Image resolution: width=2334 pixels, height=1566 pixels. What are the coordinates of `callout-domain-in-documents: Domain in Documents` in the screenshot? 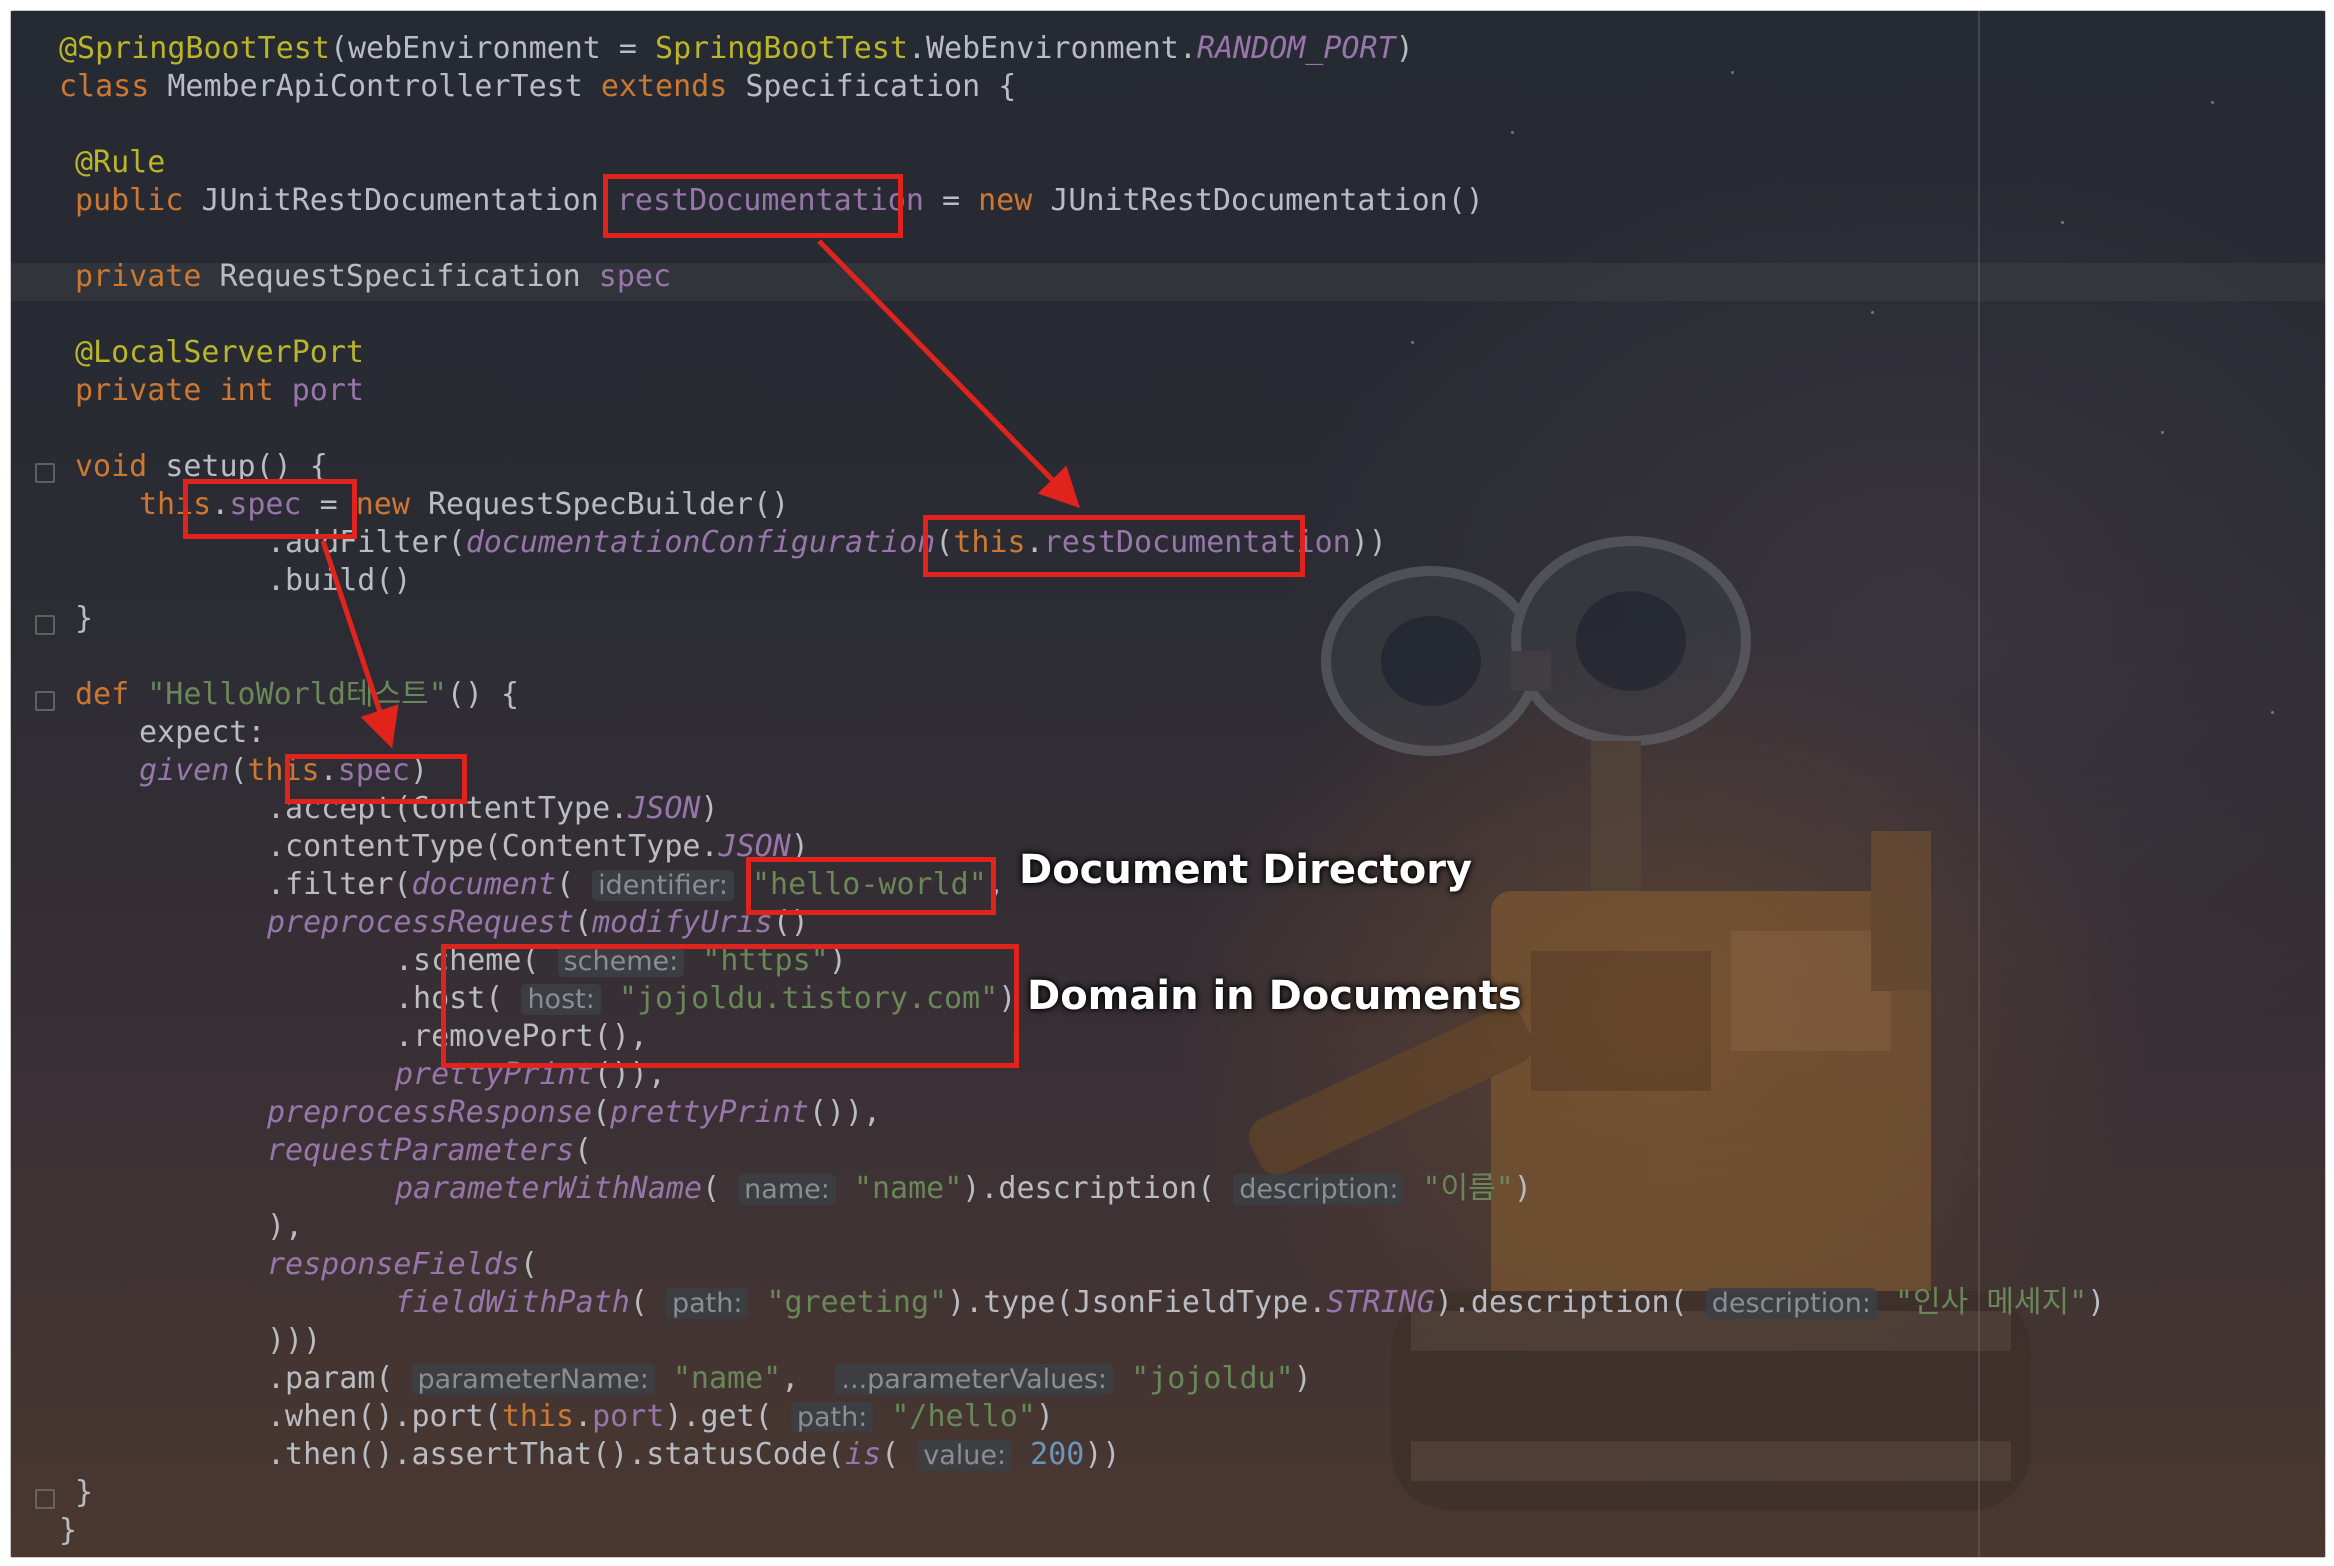 It's located at (1274, 996).